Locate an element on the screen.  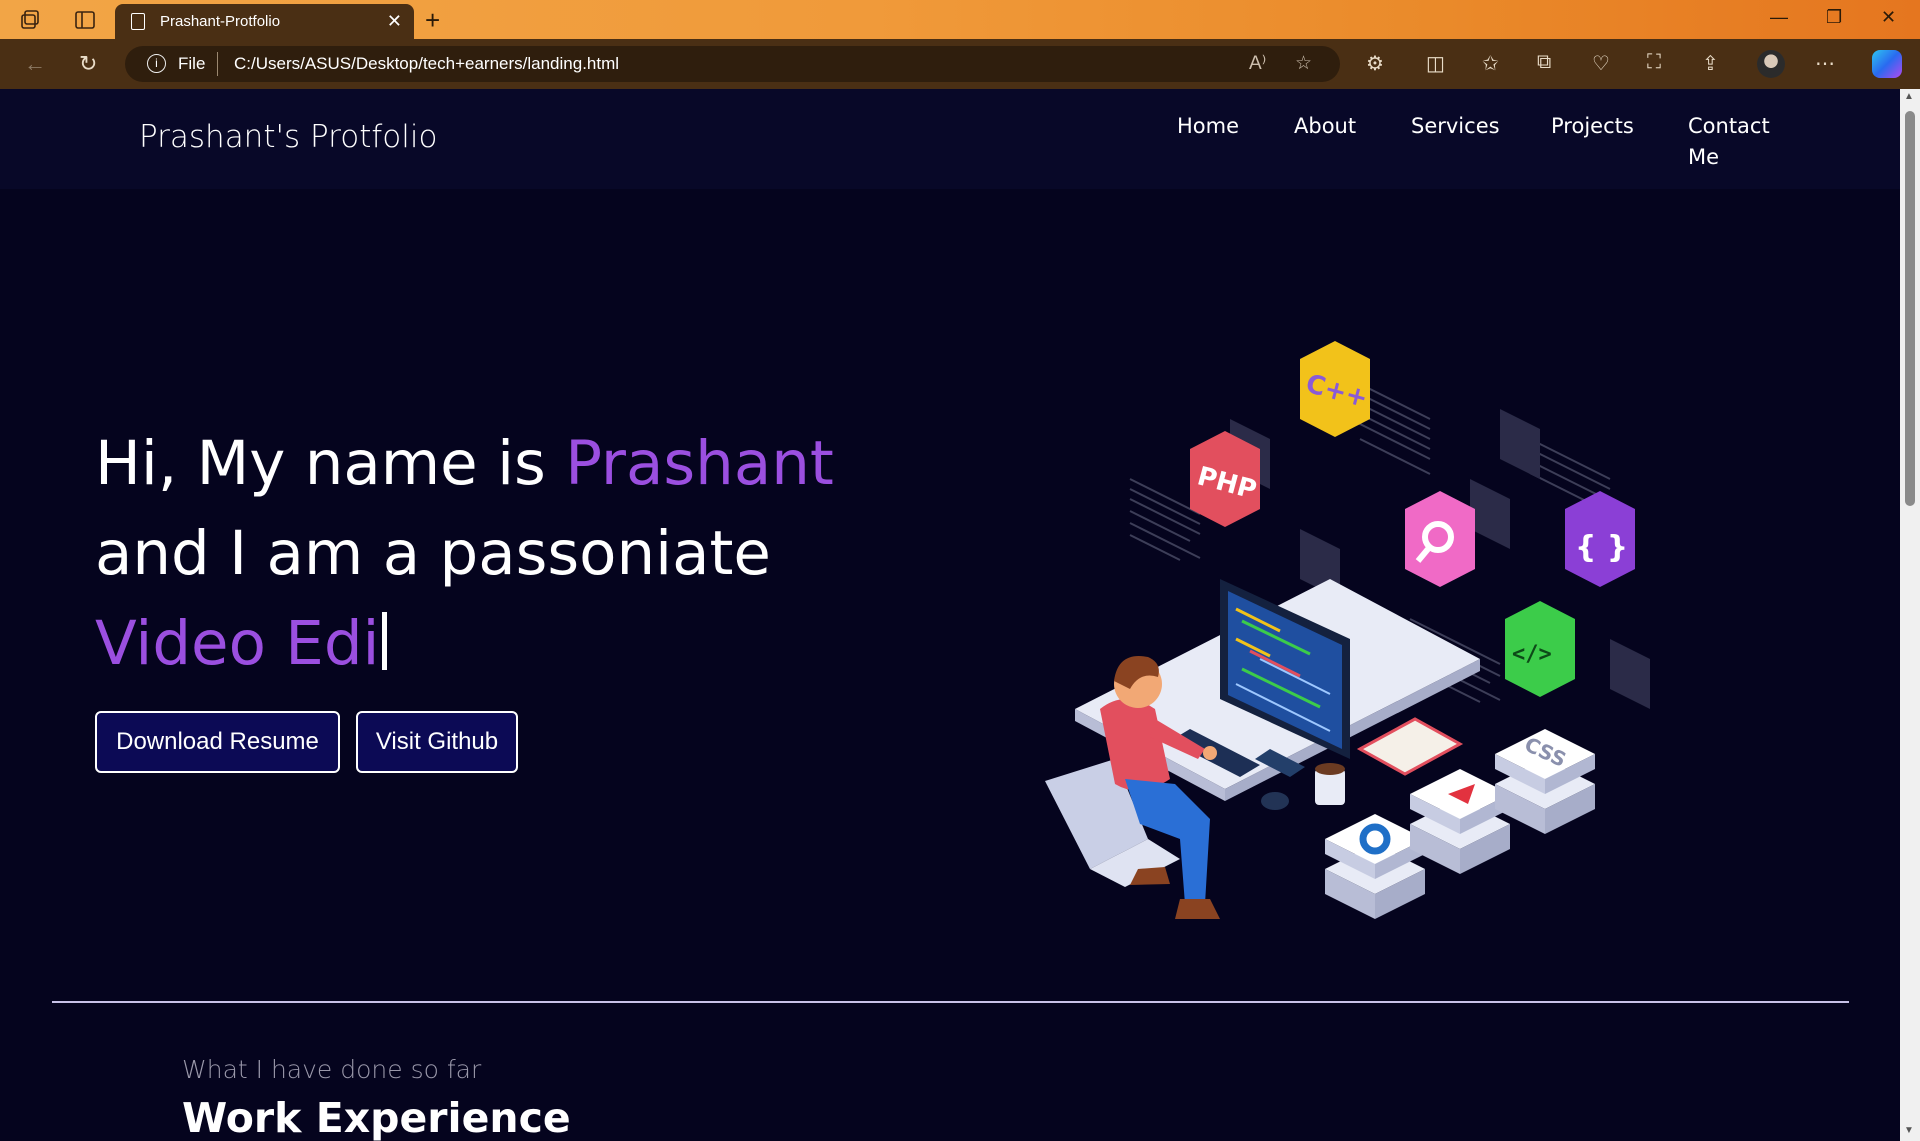
read-aloud-icon: A⁾ is located at coordinates (1257, 63).